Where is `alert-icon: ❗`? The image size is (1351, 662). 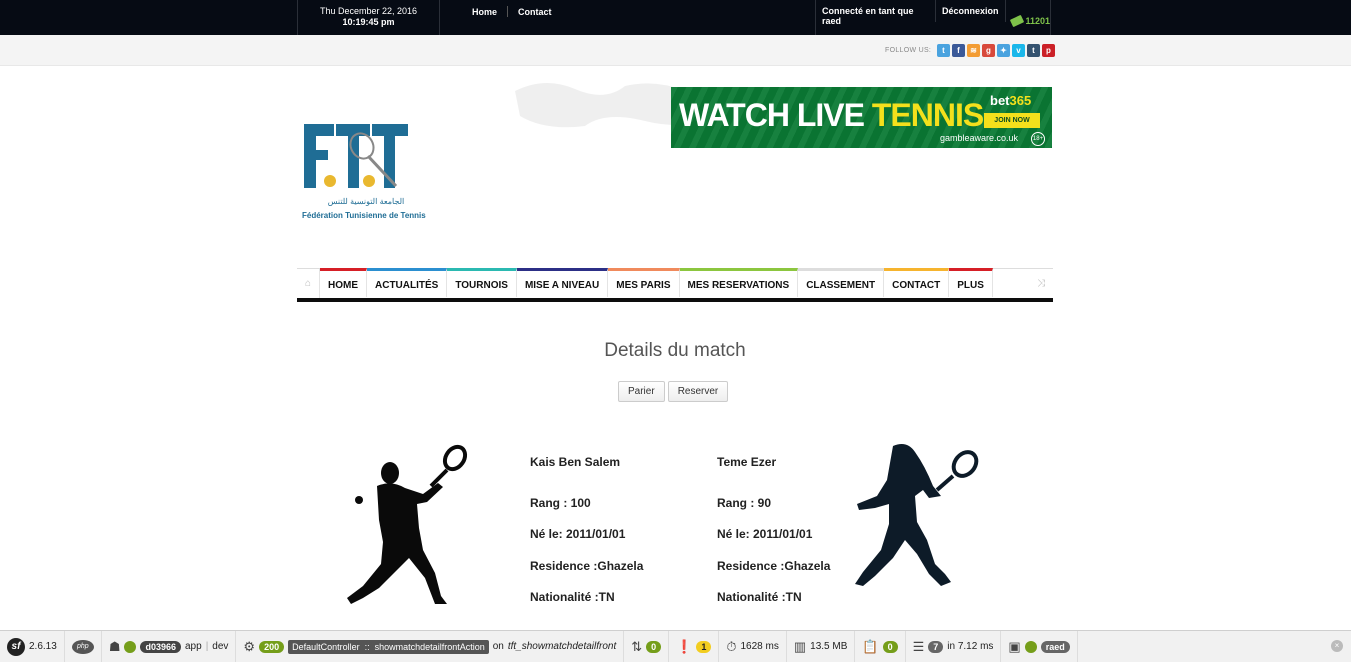
alert-icon: ❗ is located at coordinates (684, 646).